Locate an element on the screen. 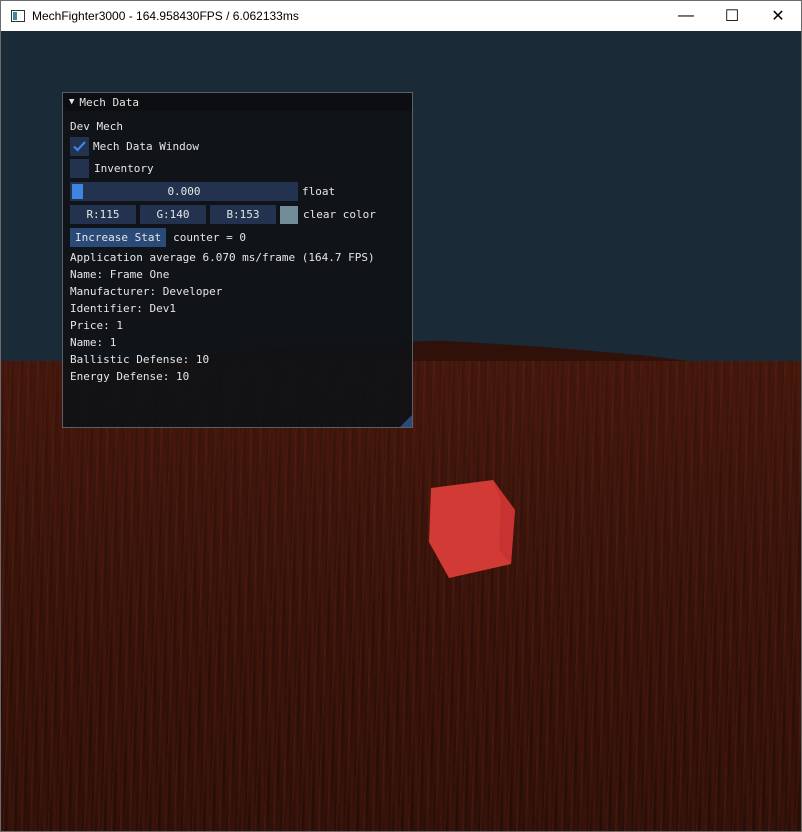 The width and height of the screenshot is (802, 832). float-slider: 0.000 is located at coordinates (184, 191).